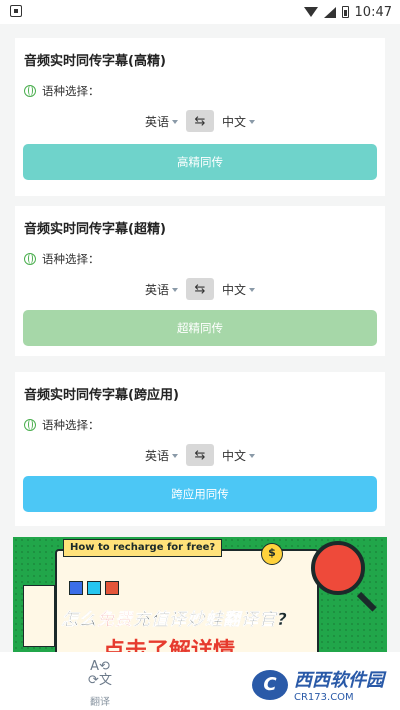  Describe the element at coordinates (310, 12) in the screenshot. I see `wifi-icon` at that location.